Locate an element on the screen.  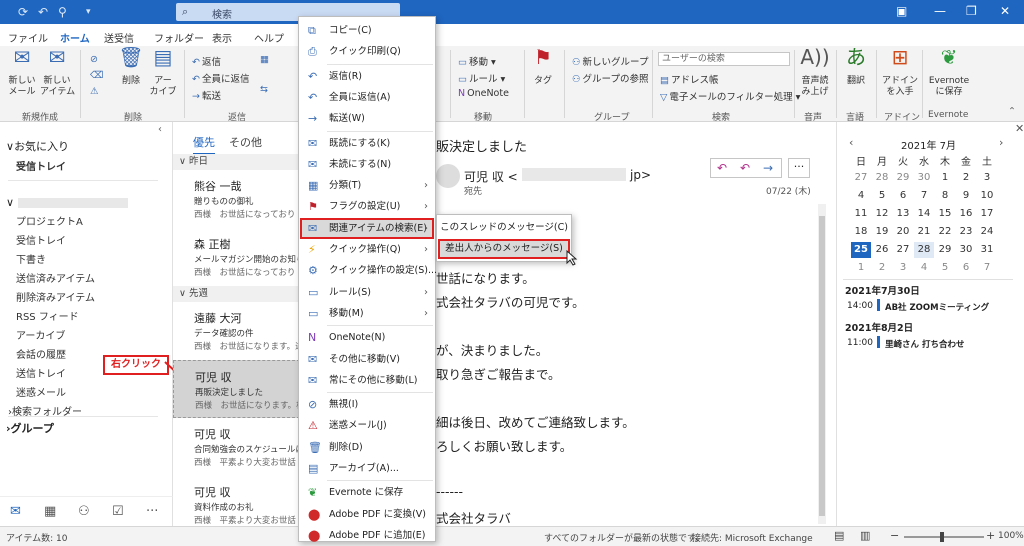
onenote-button: N OneNote is located at coordinates (483, 93).